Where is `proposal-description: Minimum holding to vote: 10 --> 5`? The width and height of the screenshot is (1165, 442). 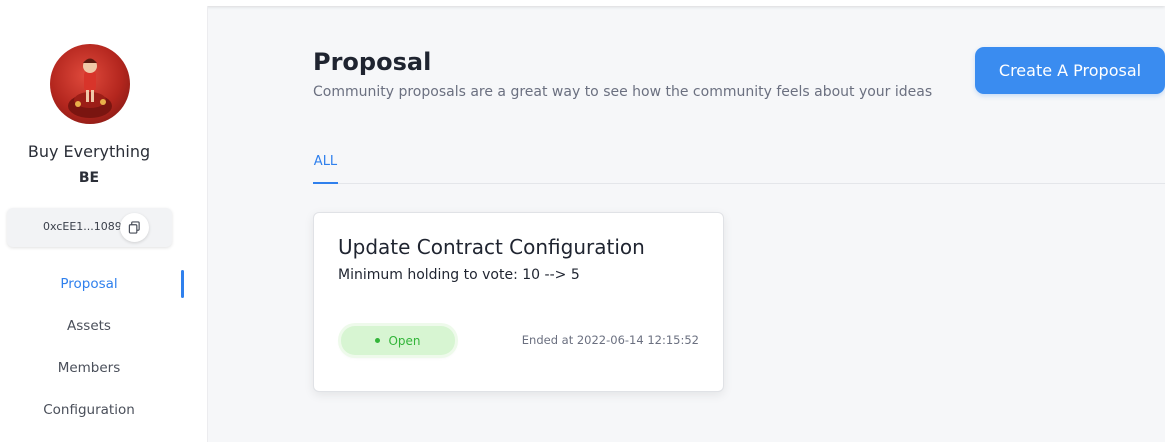
proposal-description: Minimum holding to vote: 10 --> 5 is located at coordinates (459, 275).